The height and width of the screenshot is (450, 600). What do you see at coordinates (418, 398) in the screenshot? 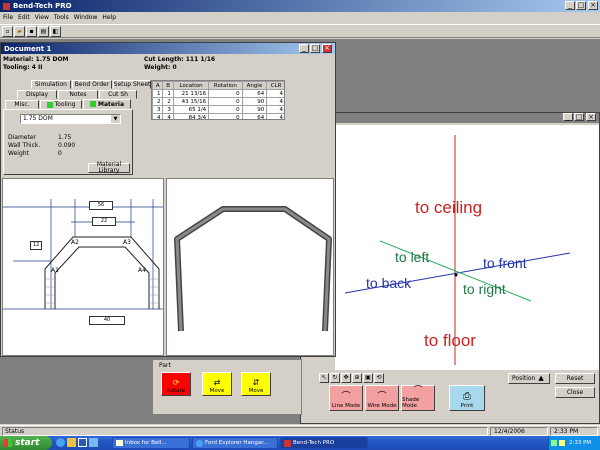
I see `shade-mode-button: ⌒ Shade Mode` at bounding box center [418, 398].